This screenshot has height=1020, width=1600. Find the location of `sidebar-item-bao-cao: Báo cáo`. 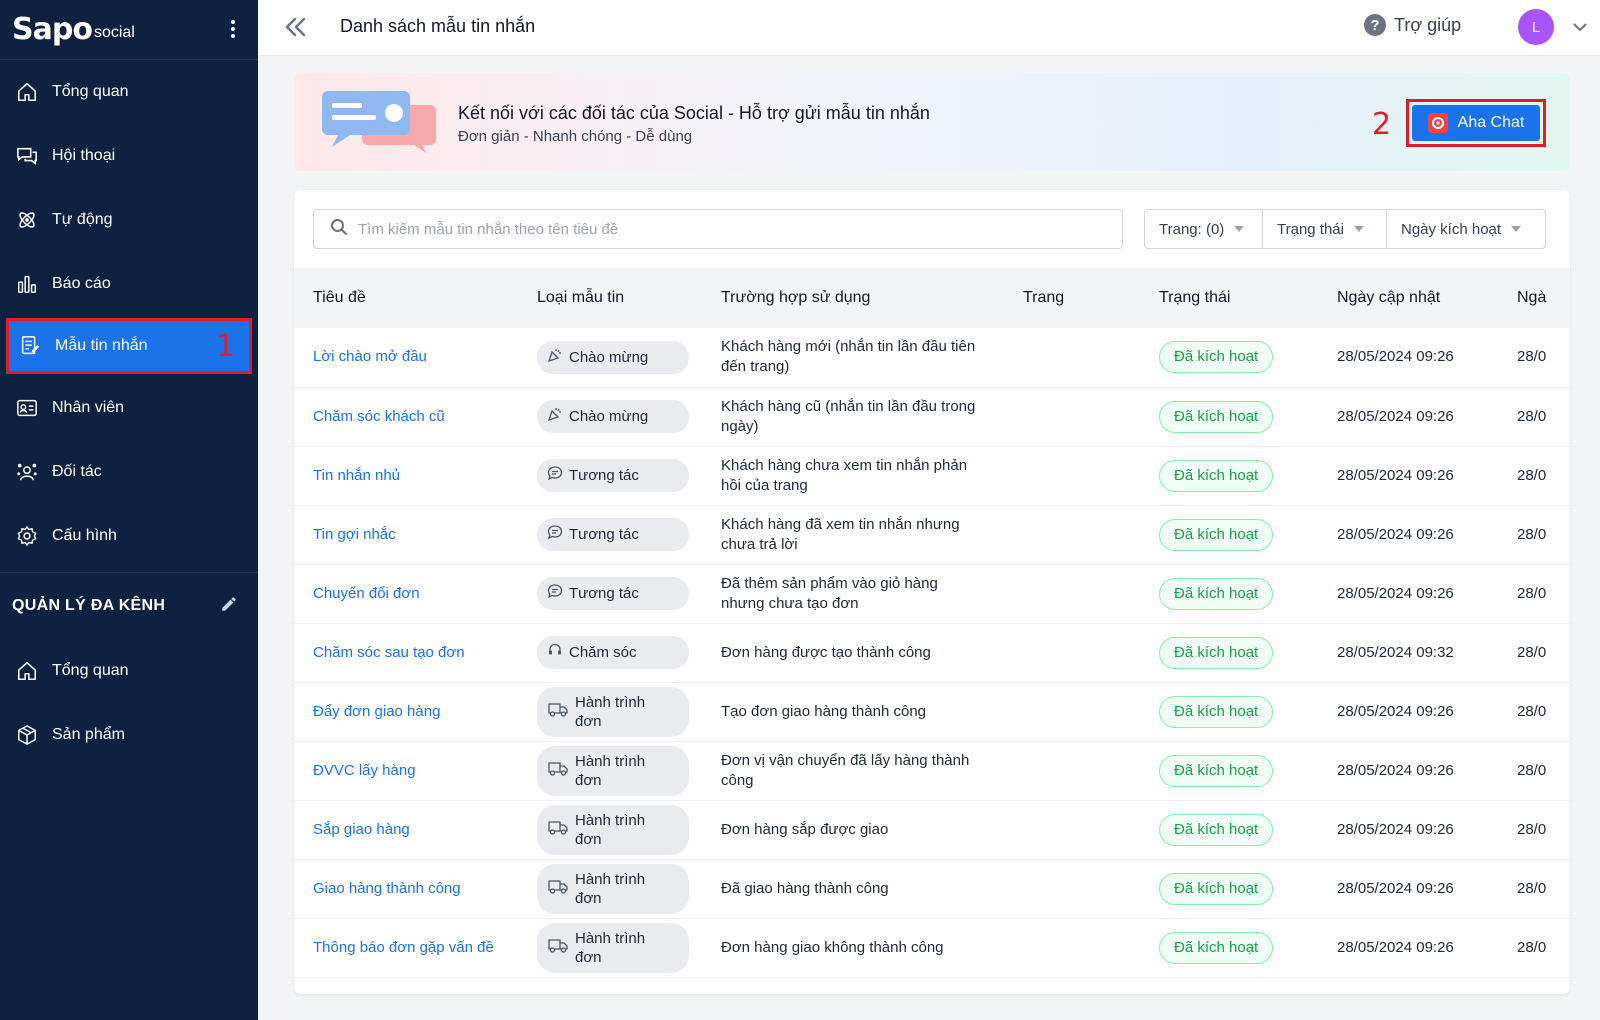

sidebar-item-bao-cao: Báo cáo is located at coordinates (129, 284).